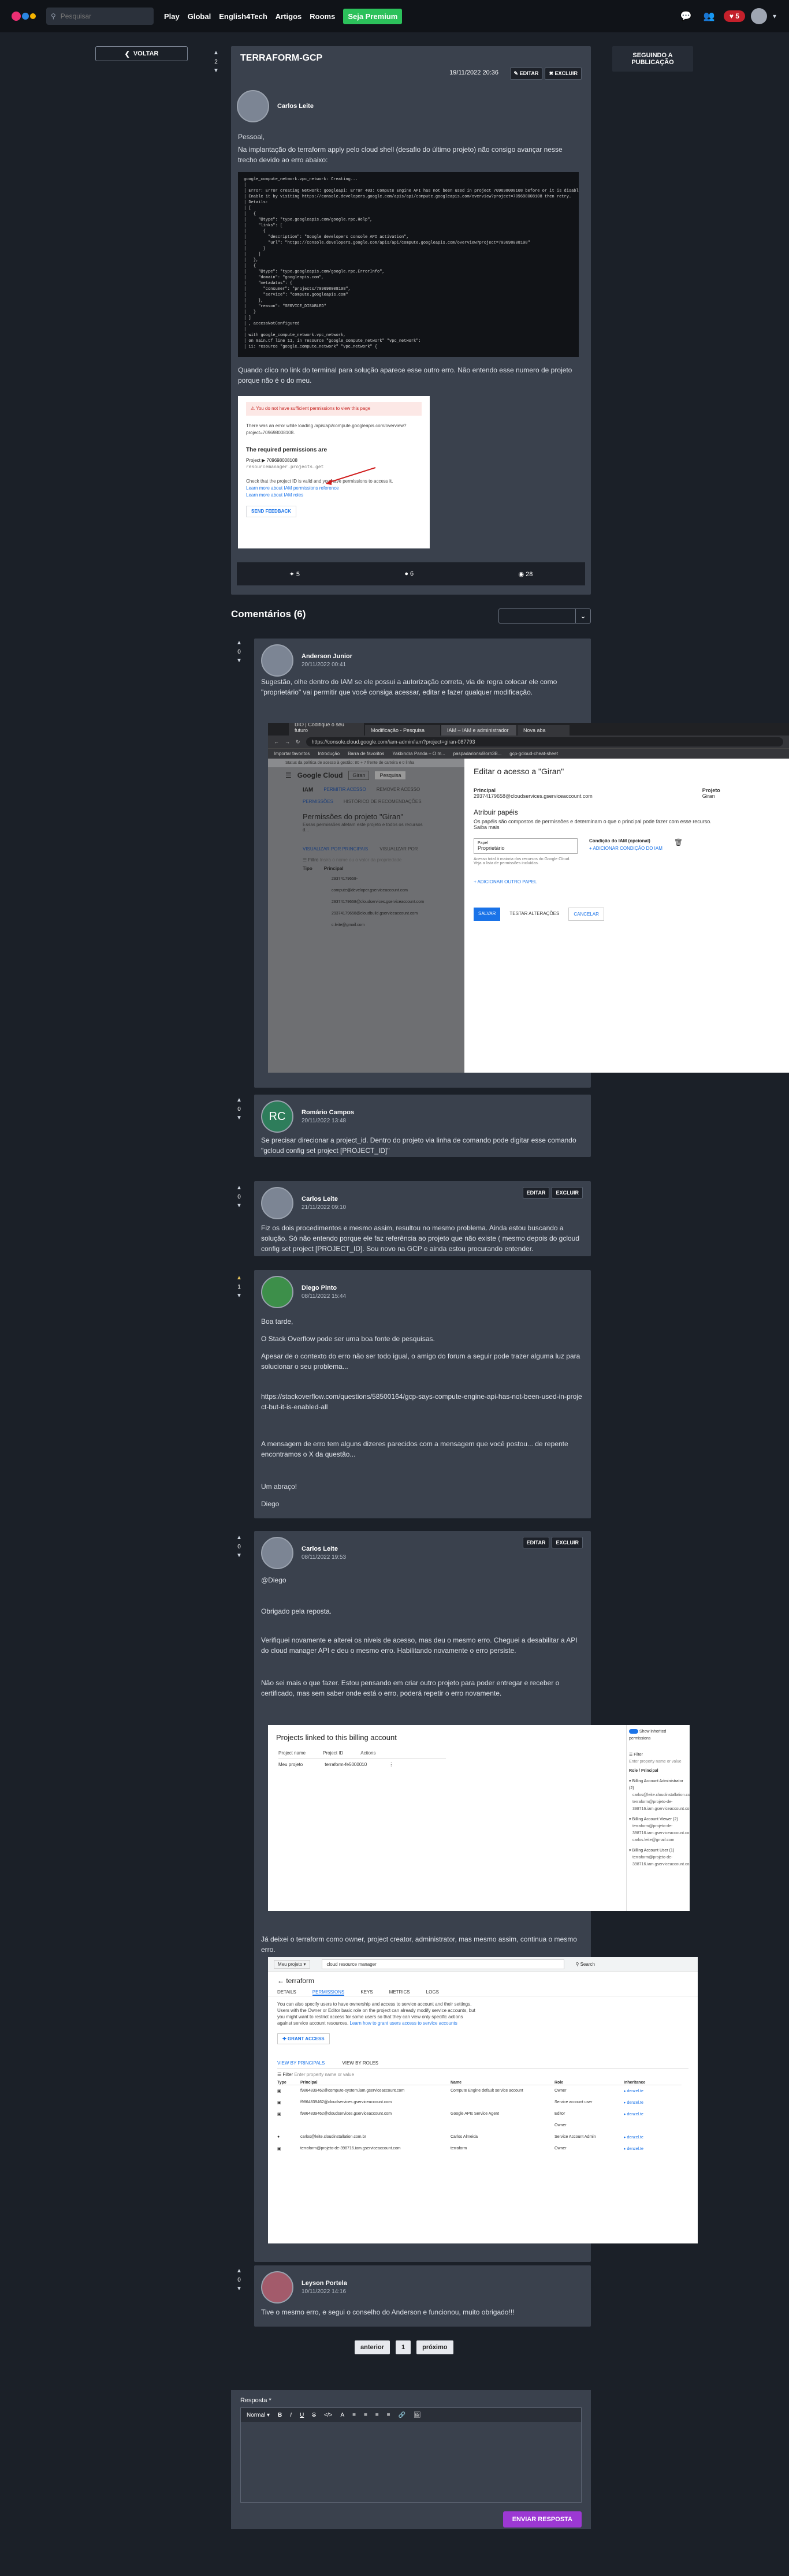 Image resolution: width=789 pixels, height=2576 pixels. I want to click on next-page-button: próximo, so click(435, 2347).